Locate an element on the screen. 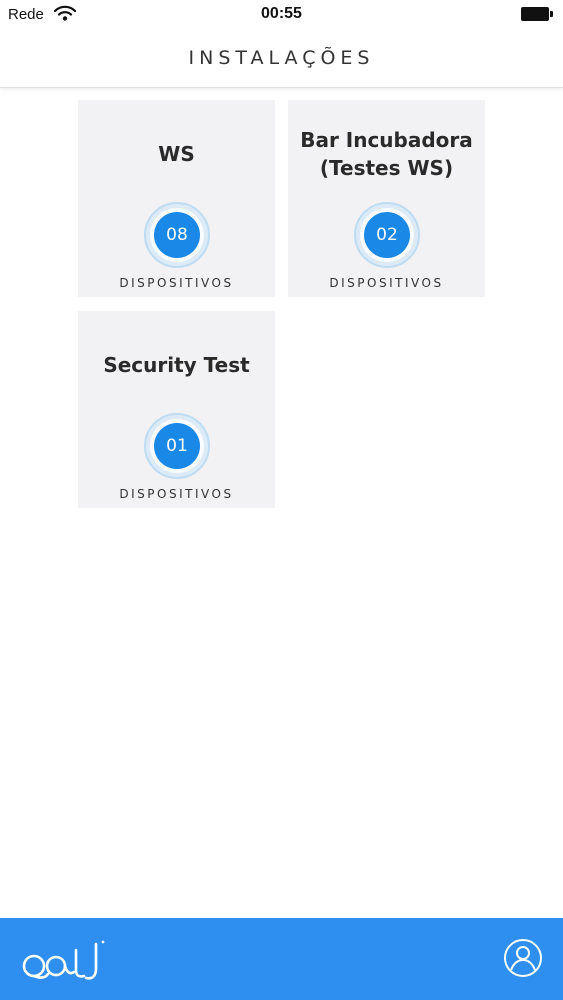 Image resolution: width=563 pixels, height=1000 pixels. installation-name: Security Test is located at coordinates (176, 365).